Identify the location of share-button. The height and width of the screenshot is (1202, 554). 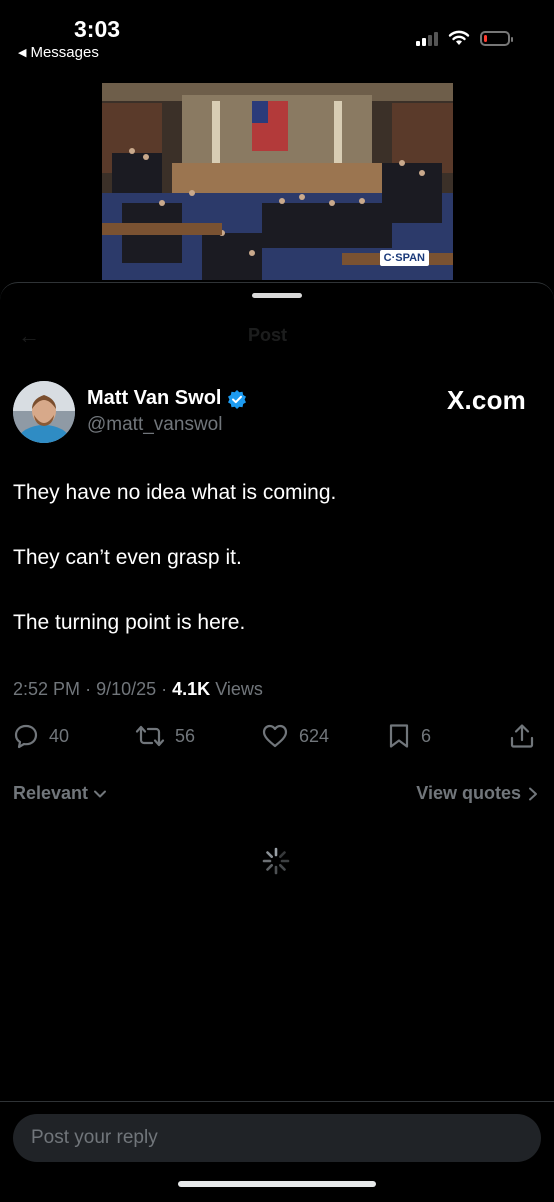
(522, 736).